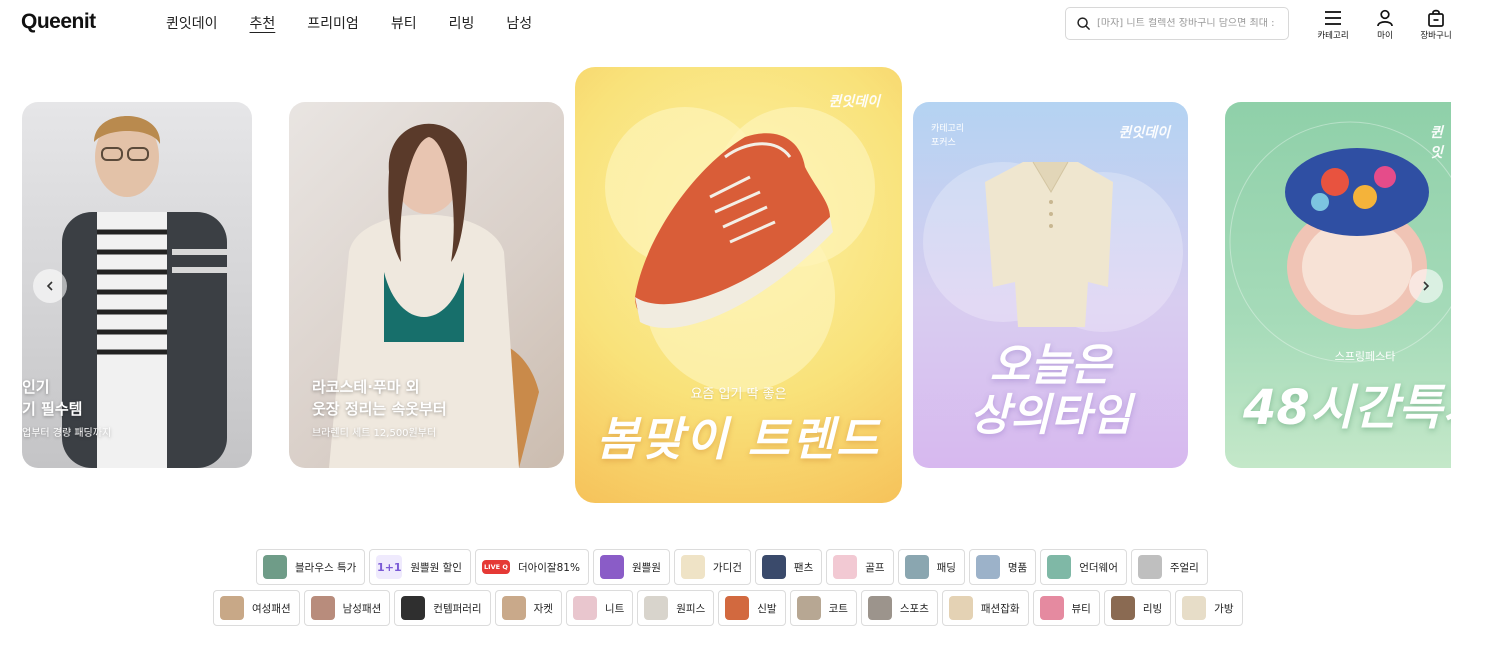  Describe the element at coordinates (531, 567) in the screenshot. I see `chip-live: LIVE Q 더아이잘81%` at that location.